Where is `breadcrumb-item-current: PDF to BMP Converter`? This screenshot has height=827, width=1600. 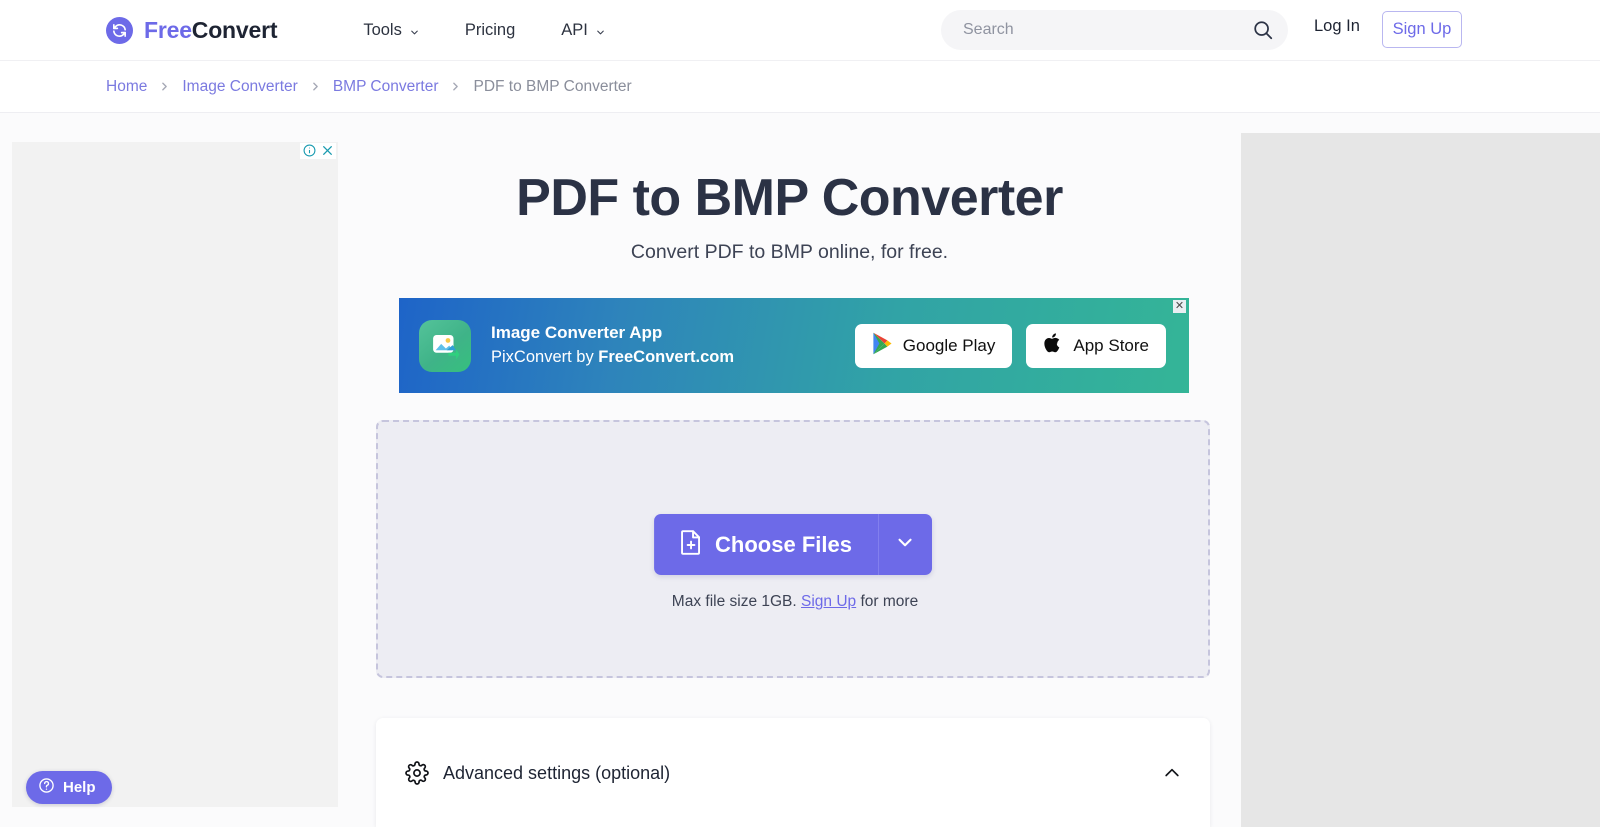
breadcrumb-item-current: PDF to BMP Converter is located at coordinates (552, 86).